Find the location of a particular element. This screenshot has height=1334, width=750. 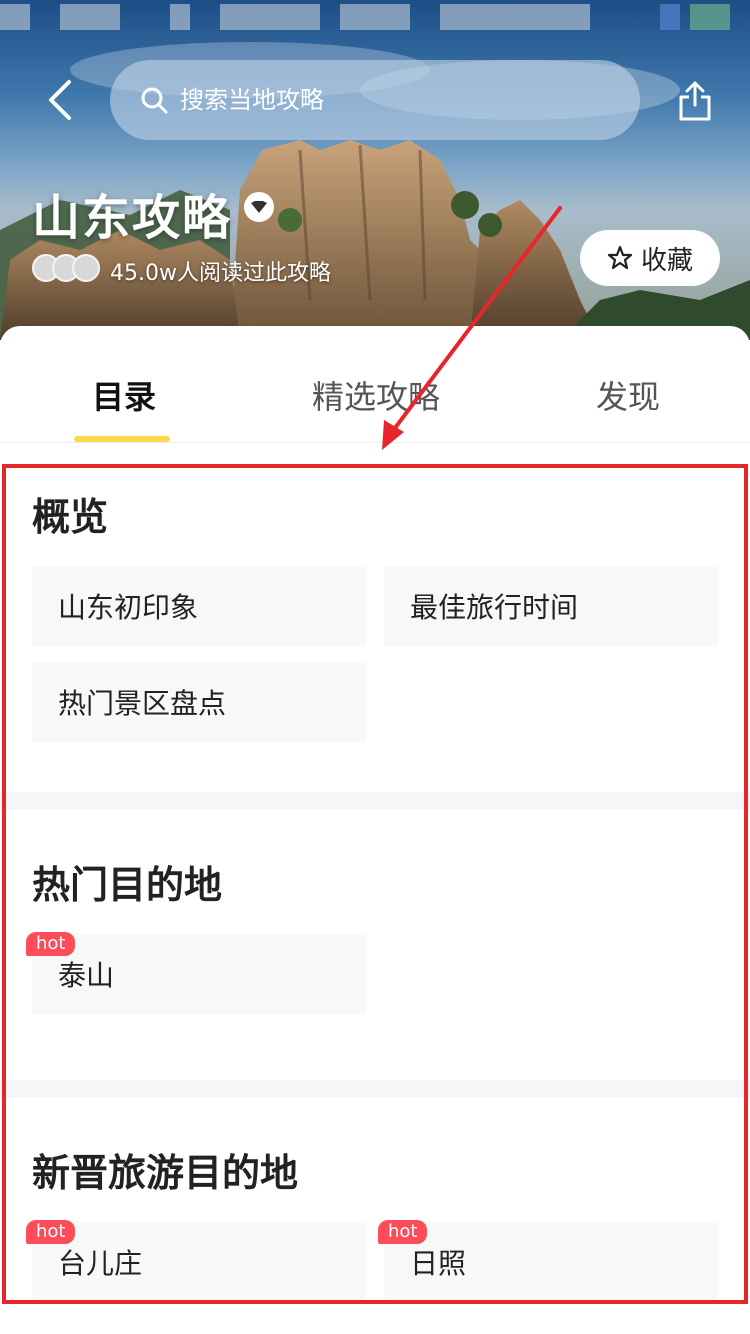

list-item: hot 泰山 is located at coordinates (196, 973).